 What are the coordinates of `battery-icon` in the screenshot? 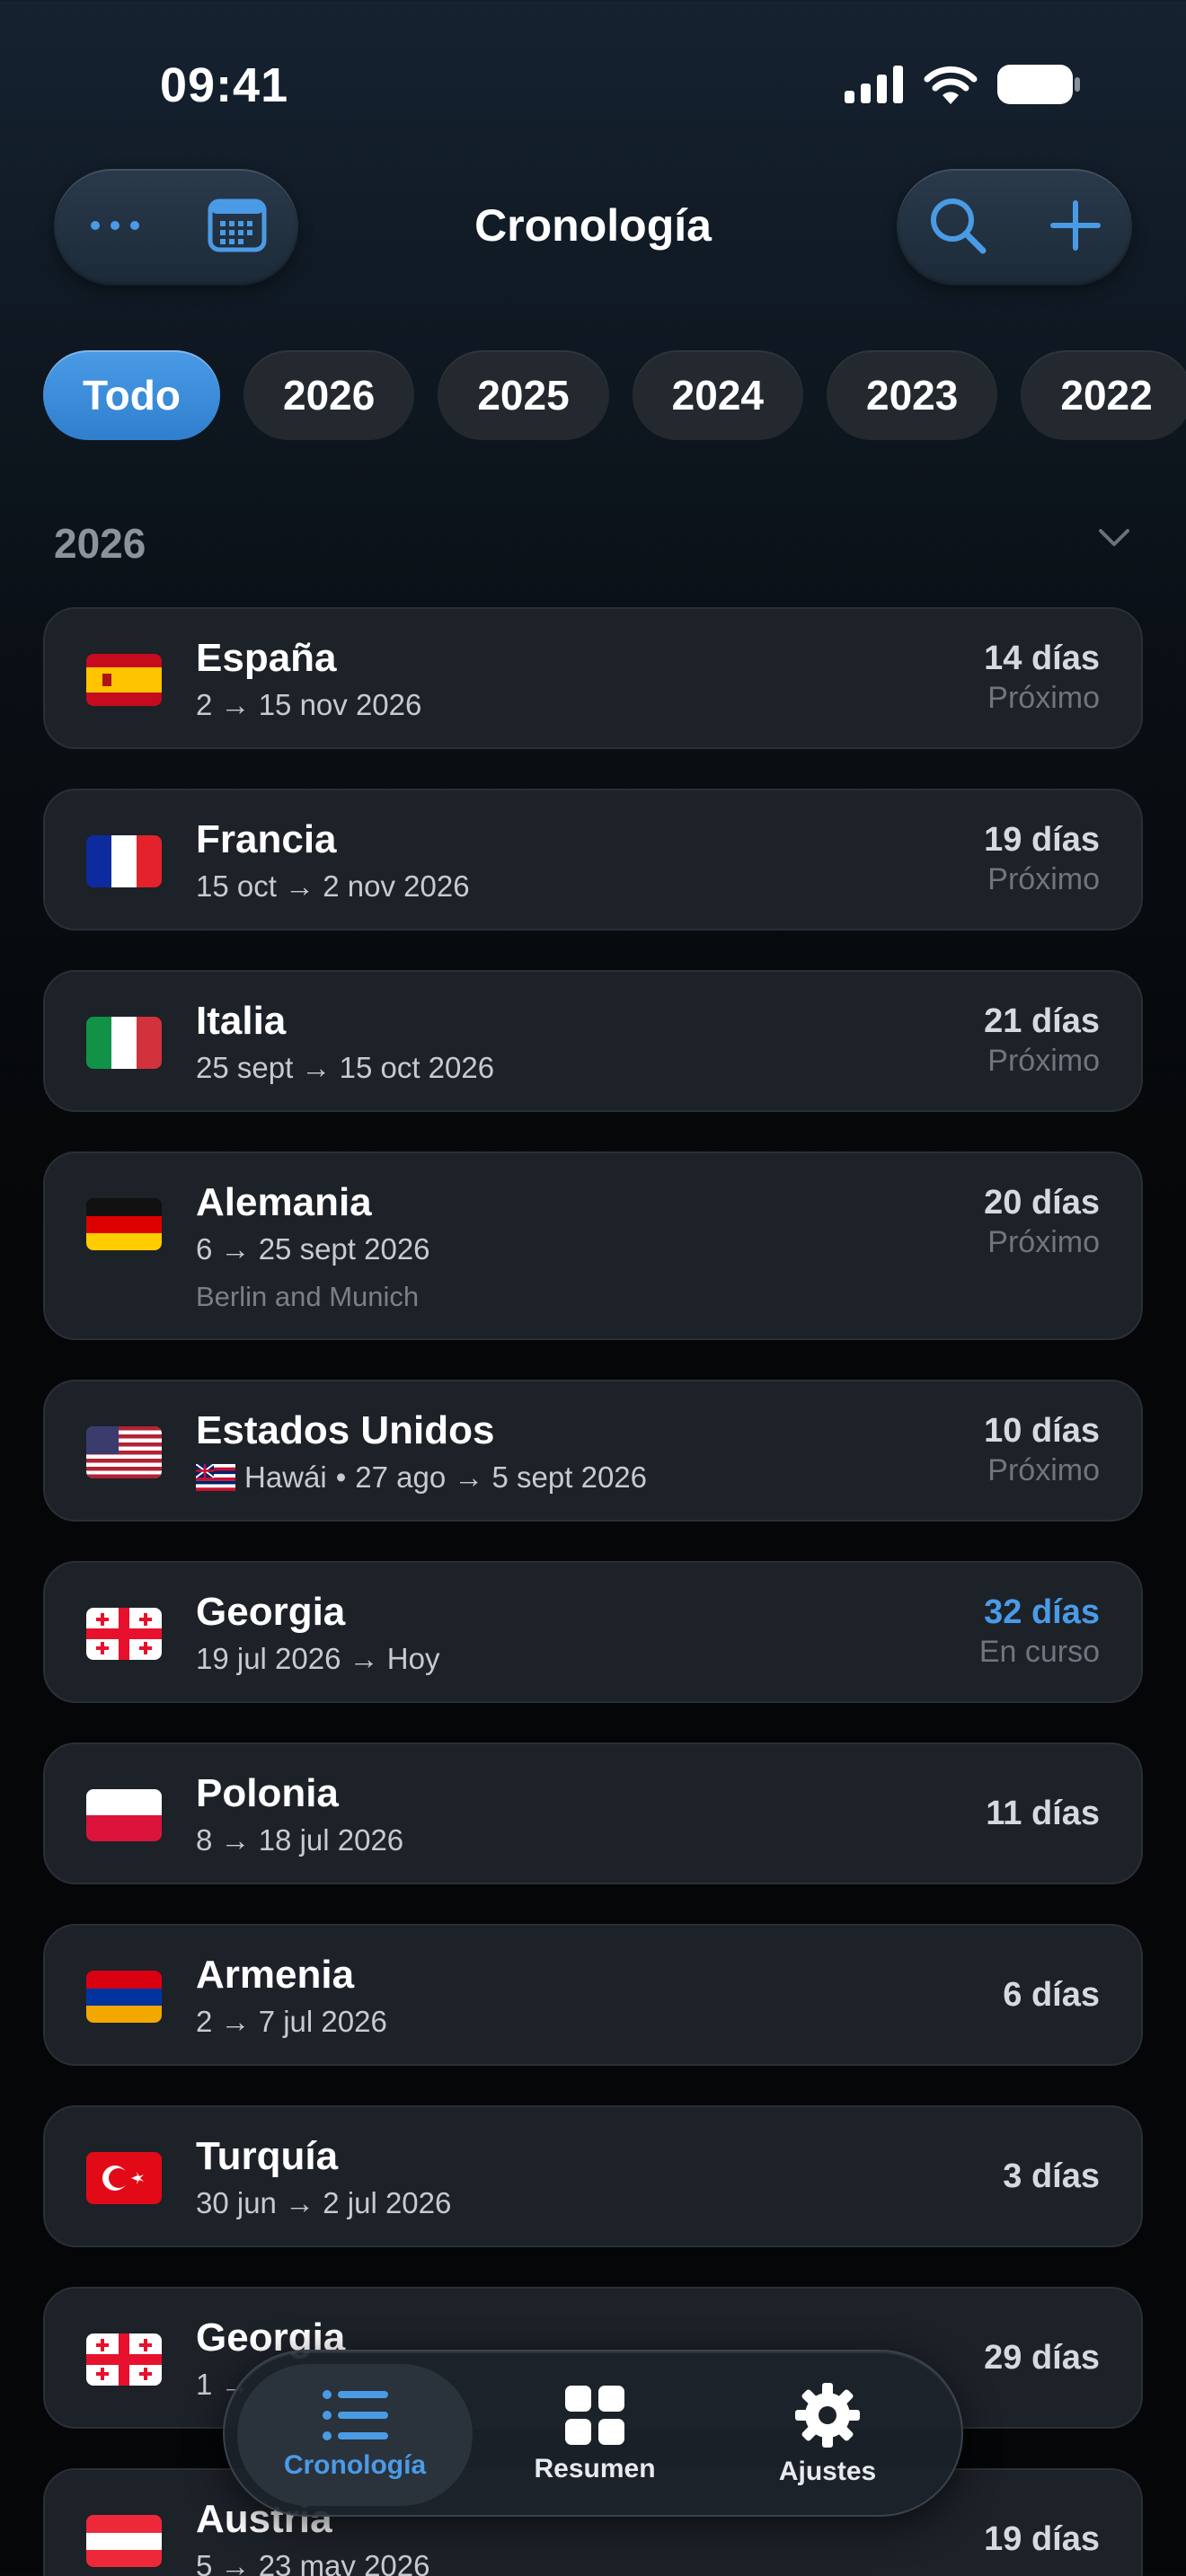 It's located at (1038, 84).